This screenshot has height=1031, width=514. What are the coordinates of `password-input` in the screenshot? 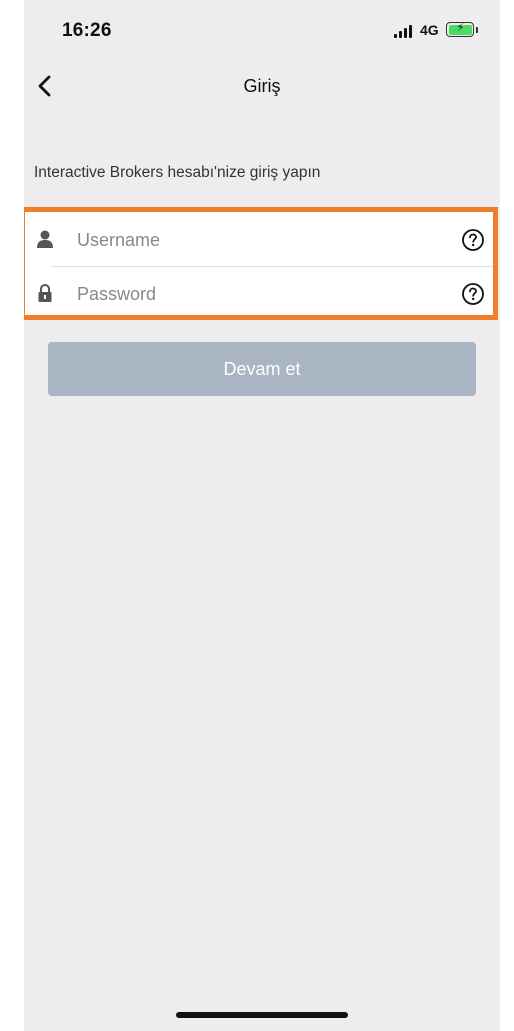 It's located at (257, 294).